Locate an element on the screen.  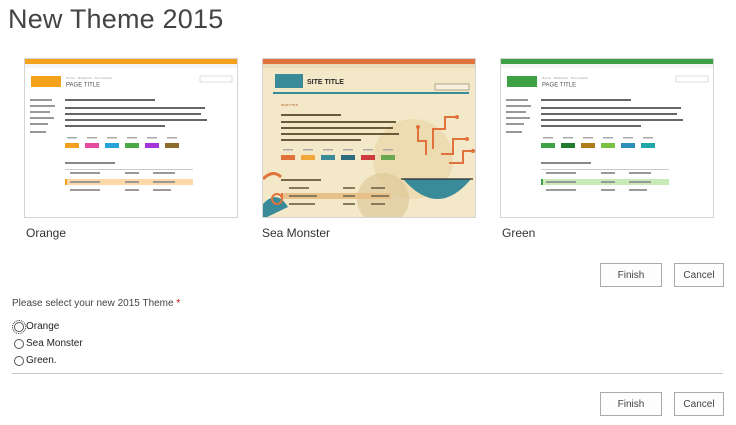
option-green: Green. is located at coordinates (35, 360).